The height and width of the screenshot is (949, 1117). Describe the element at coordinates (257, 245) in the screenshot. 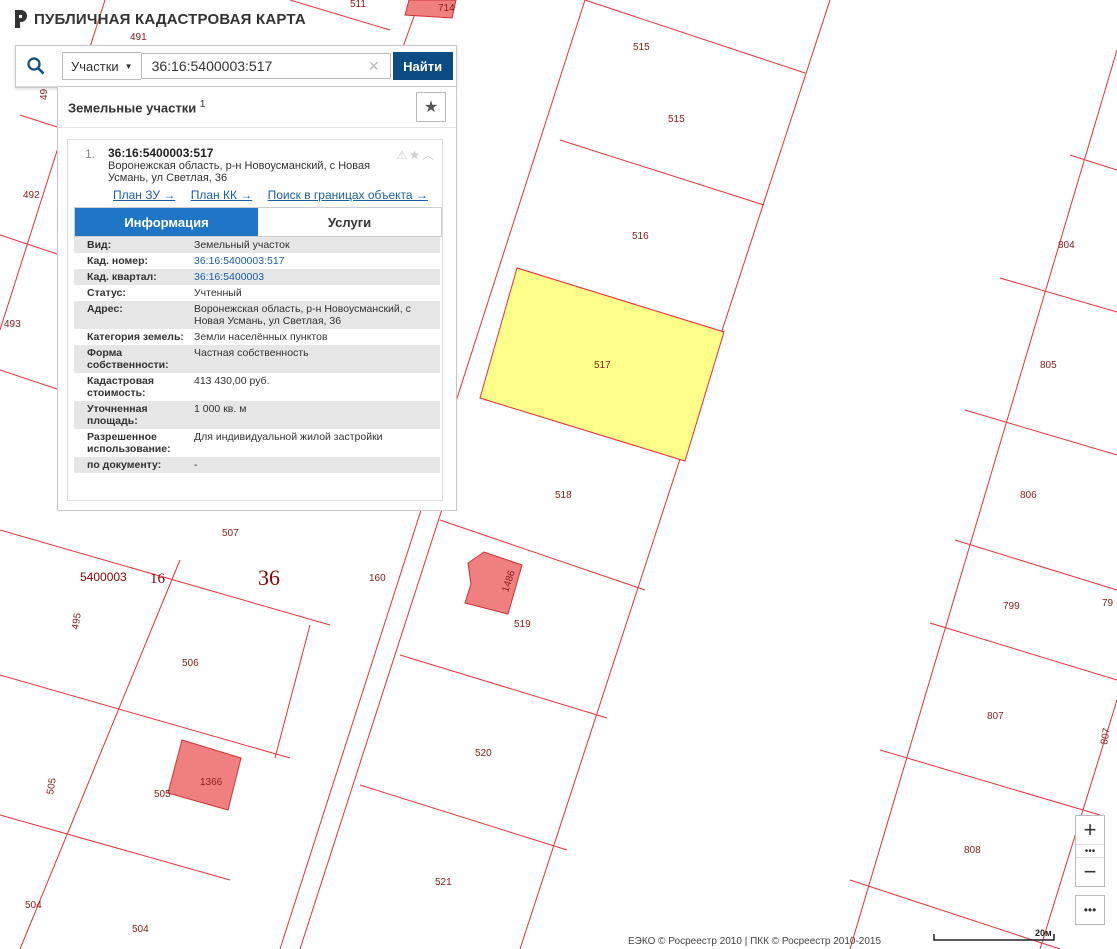

I see `info-row: Вид: Земельный участок` at that location.